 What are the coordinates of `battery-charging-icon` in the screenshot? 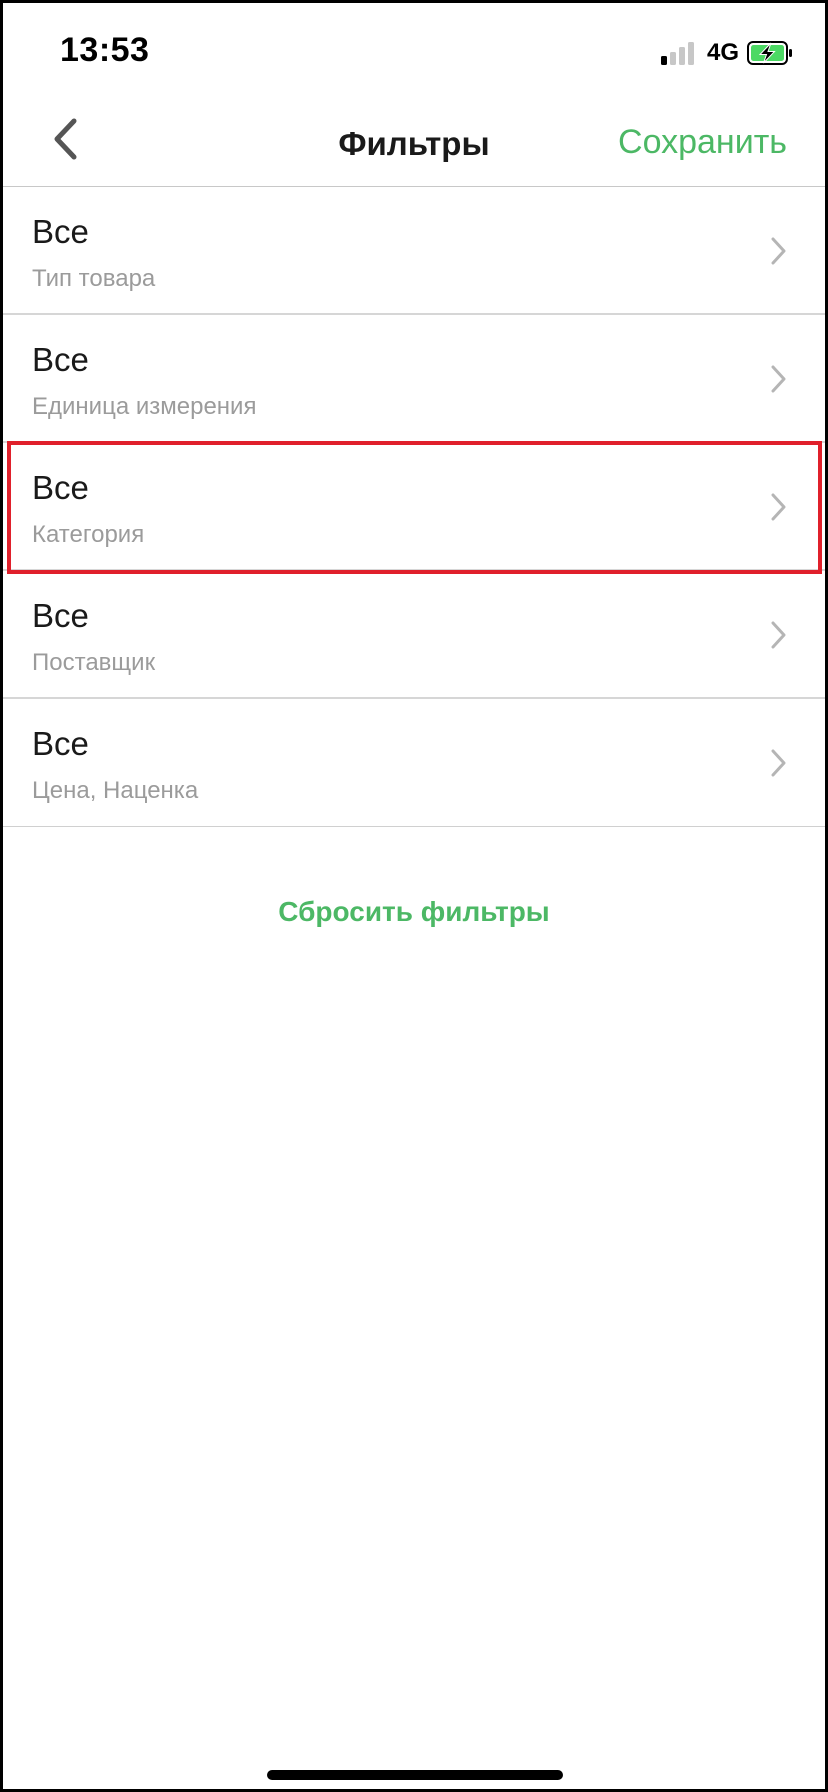 It's located at (769, 53).